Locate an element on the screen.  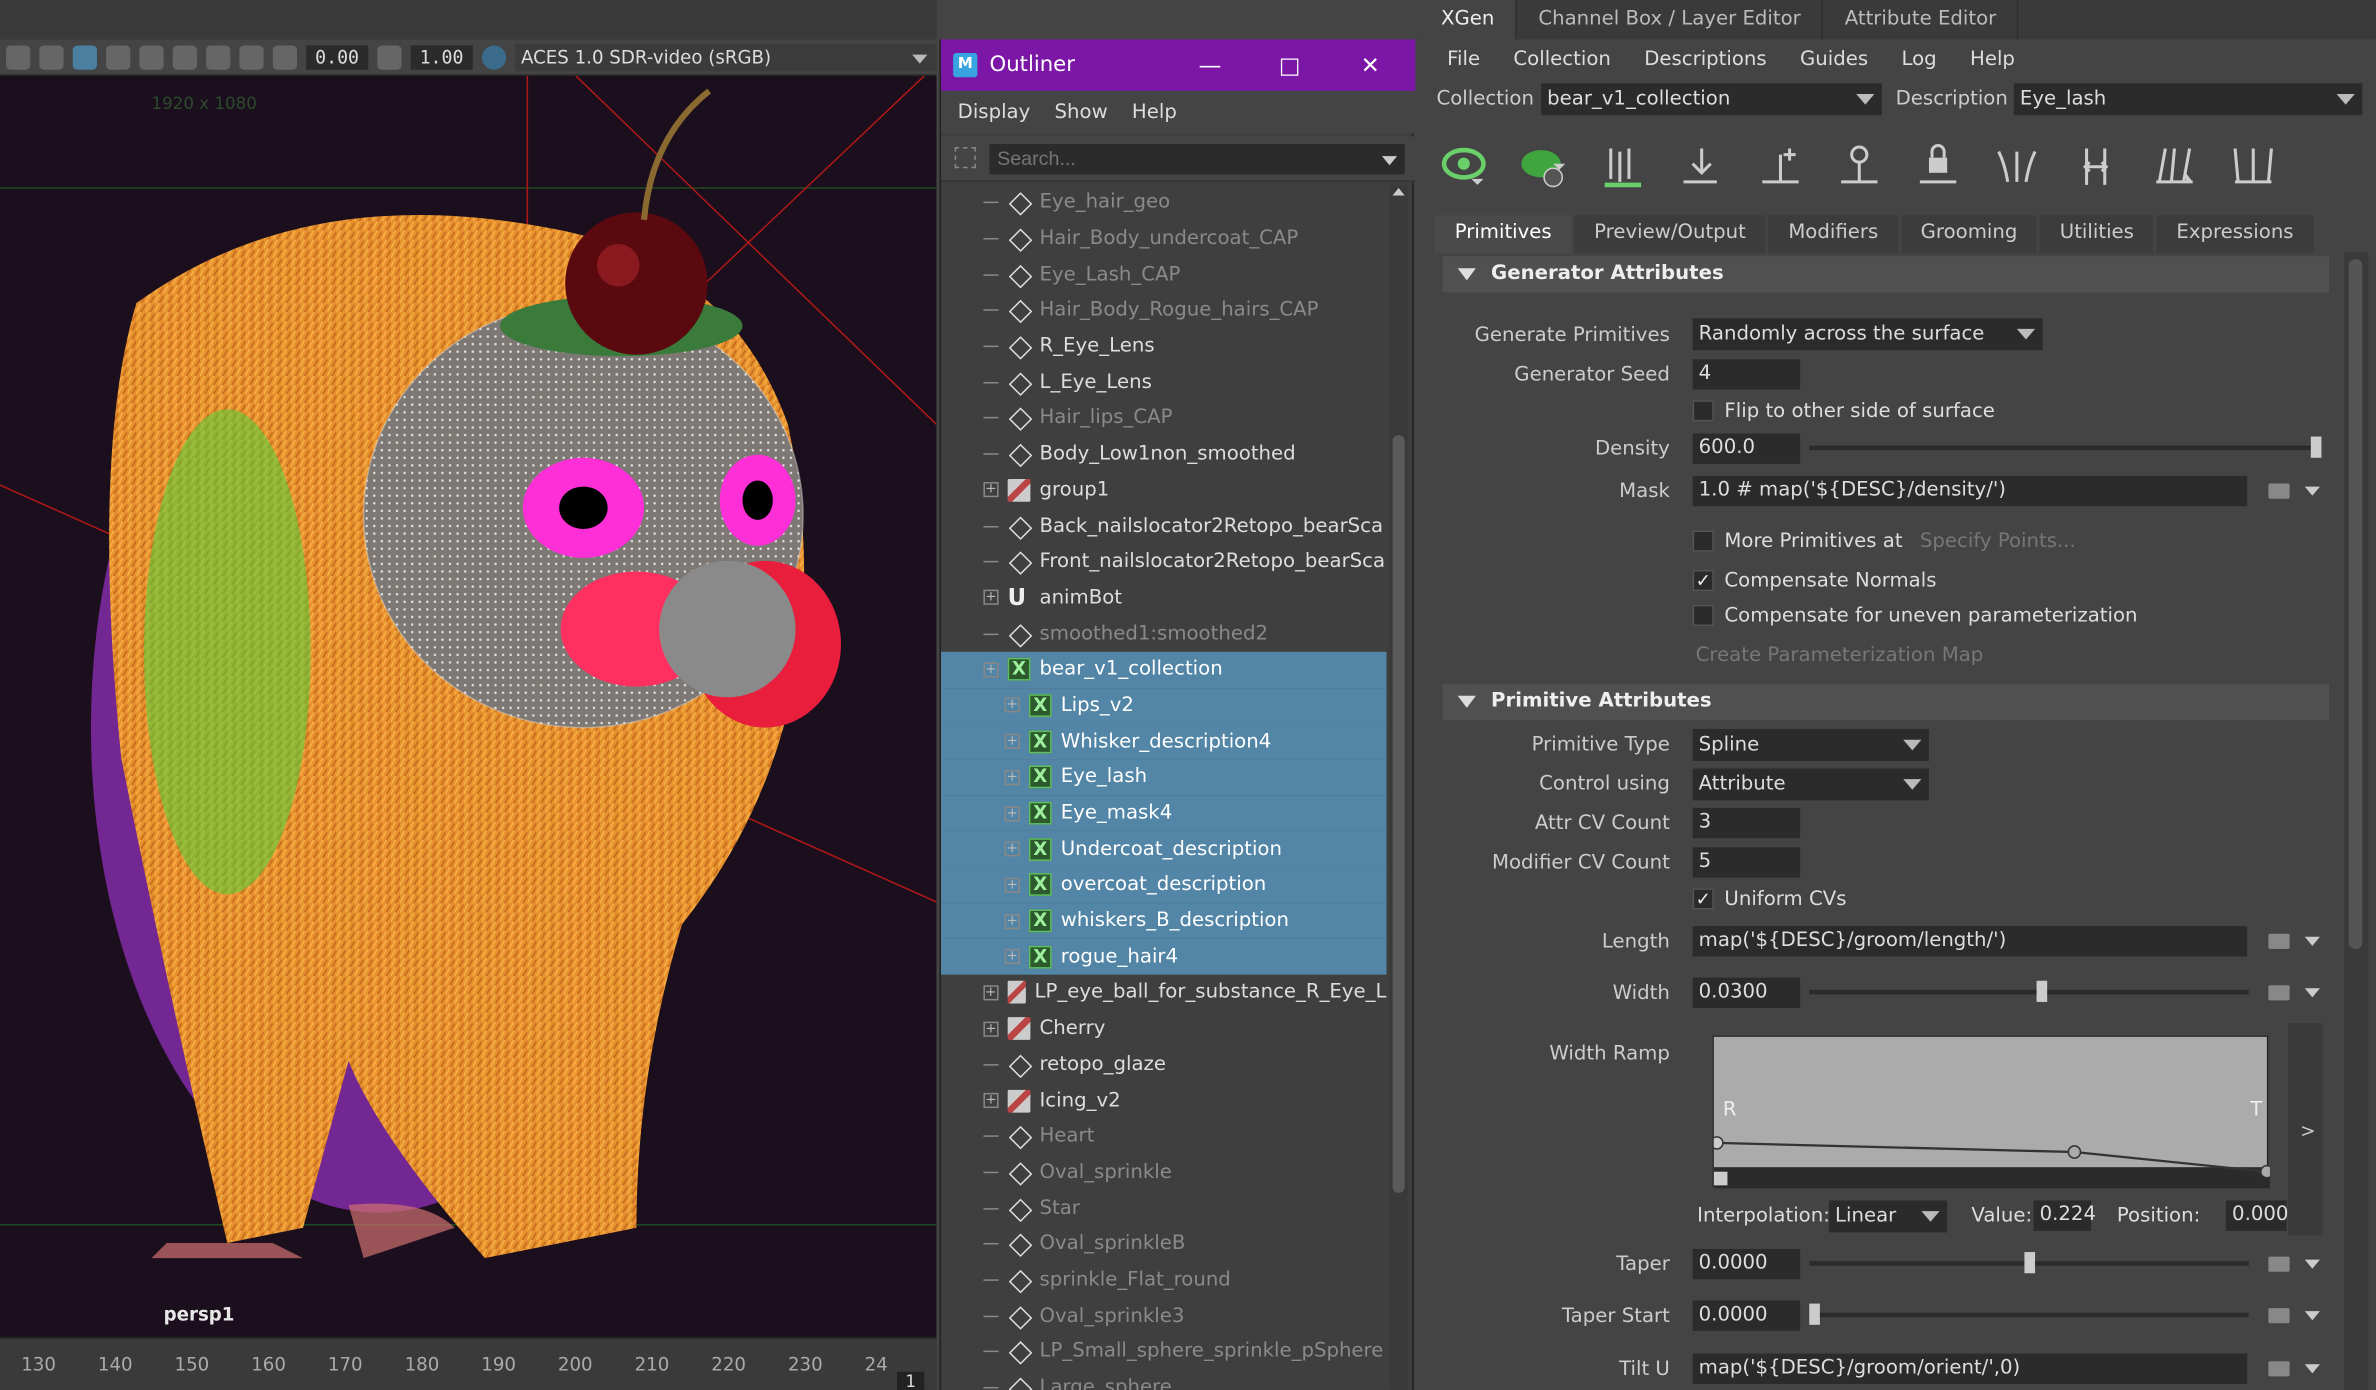
lock-guide-icon is located at coordinates (1938, 166).